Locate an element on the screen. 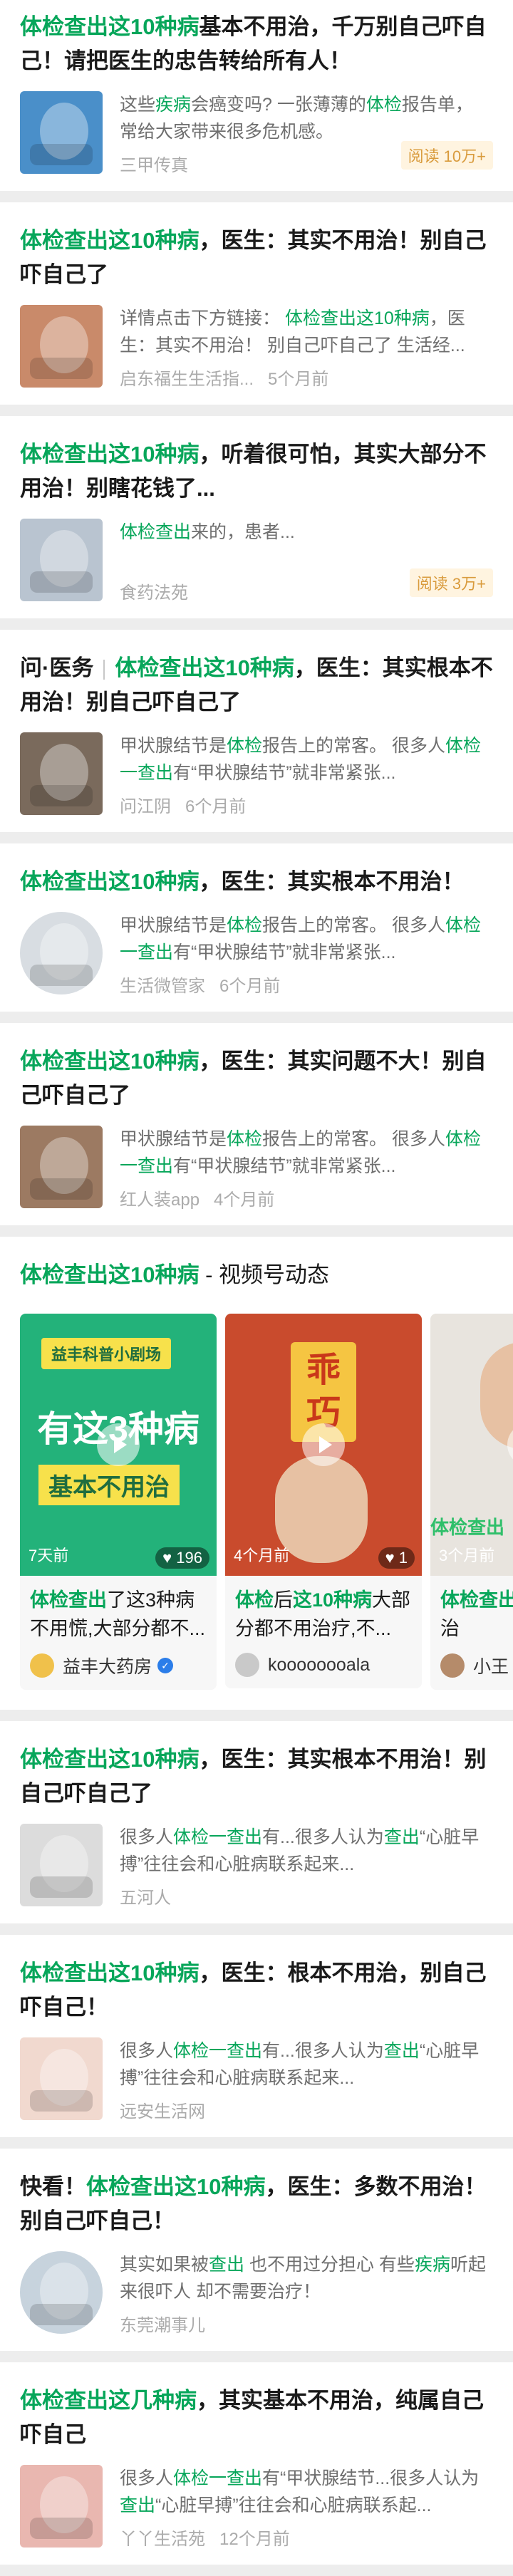 This screenshot has width=513, height=2576. result-title: 体检查出这几种病，其实基本不用治，纯属自己吓自己 is located at coordinates (256, 2418).